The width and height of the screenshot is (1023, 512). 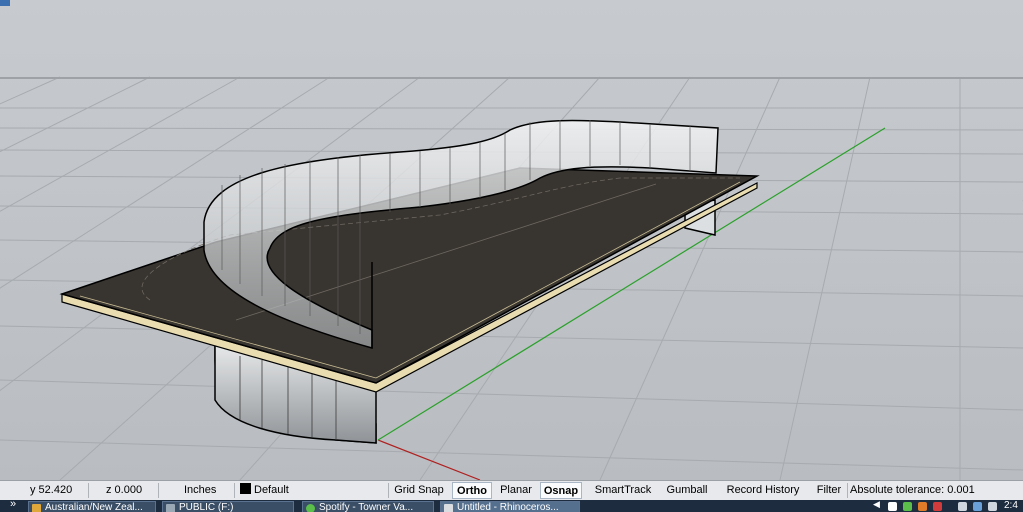 What do you see at coordinates (200, 490) in the screenshot?
I see `units-selector: Inches` at bounding box center [200, 490].